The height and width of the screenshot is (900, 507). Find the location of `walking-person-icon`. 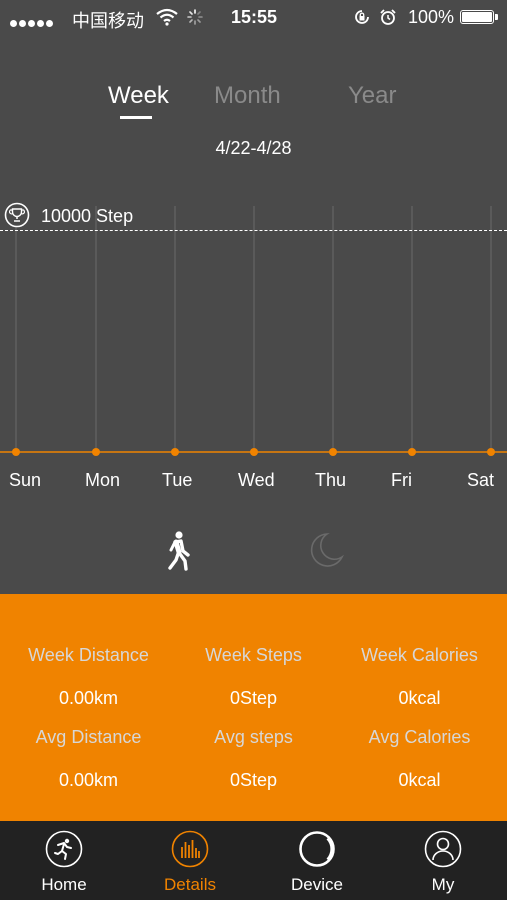

walking-person-icon is located at coordinates (178, 553).